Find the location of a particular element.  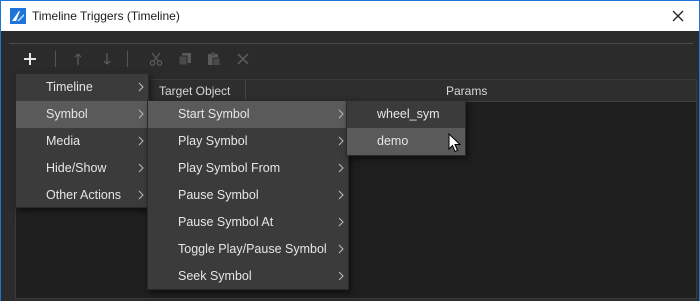

menu-item-label: Toggle Play/Pause Symbol is located at coordinates (252, 249).